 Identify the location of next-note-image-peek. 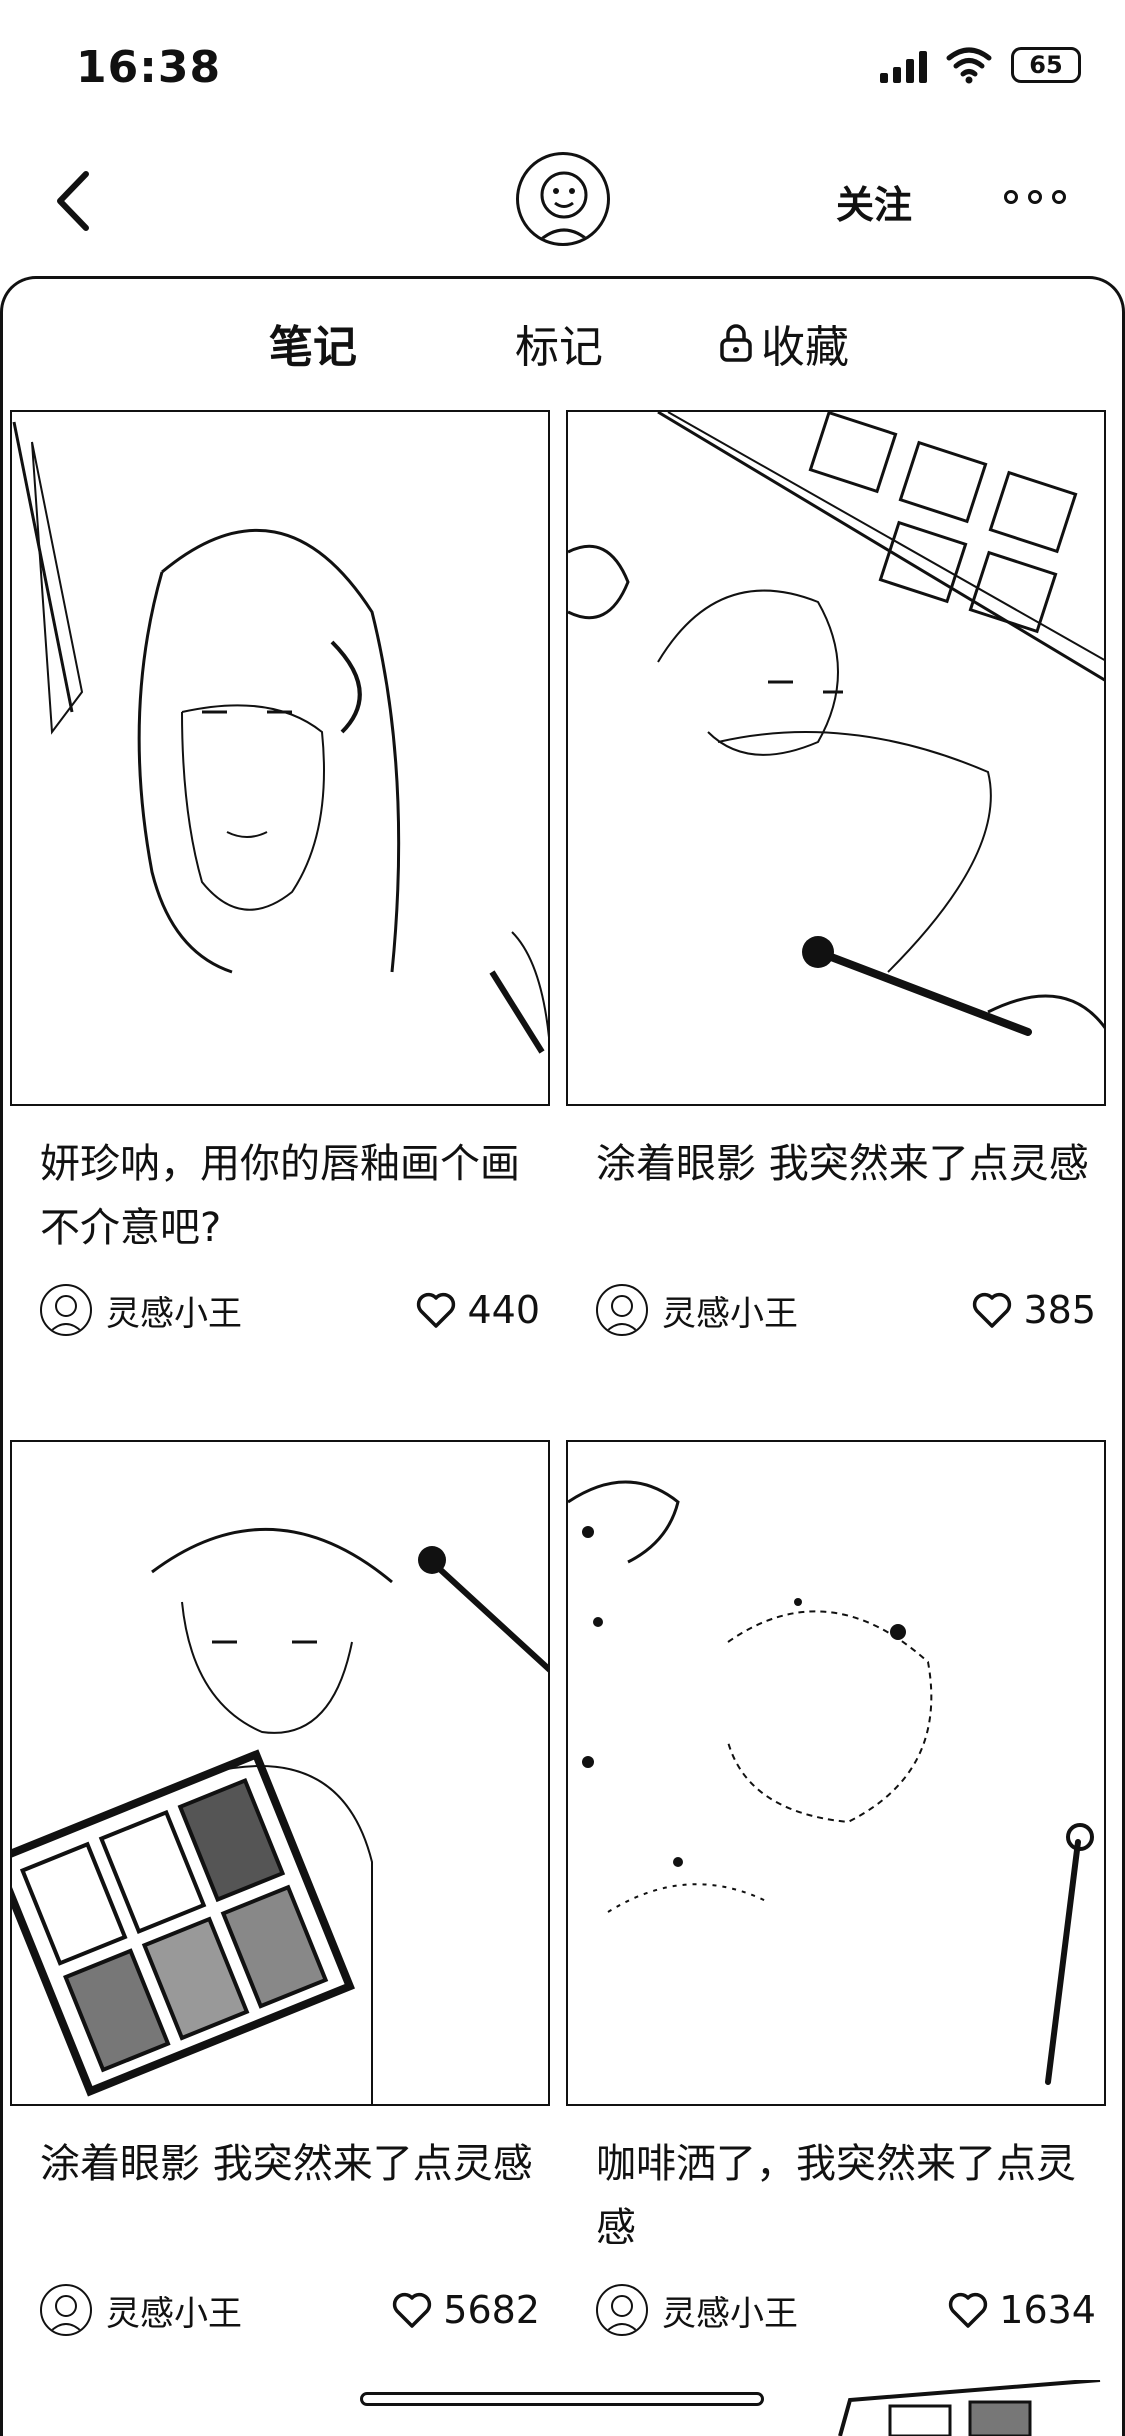
(970, 2408).